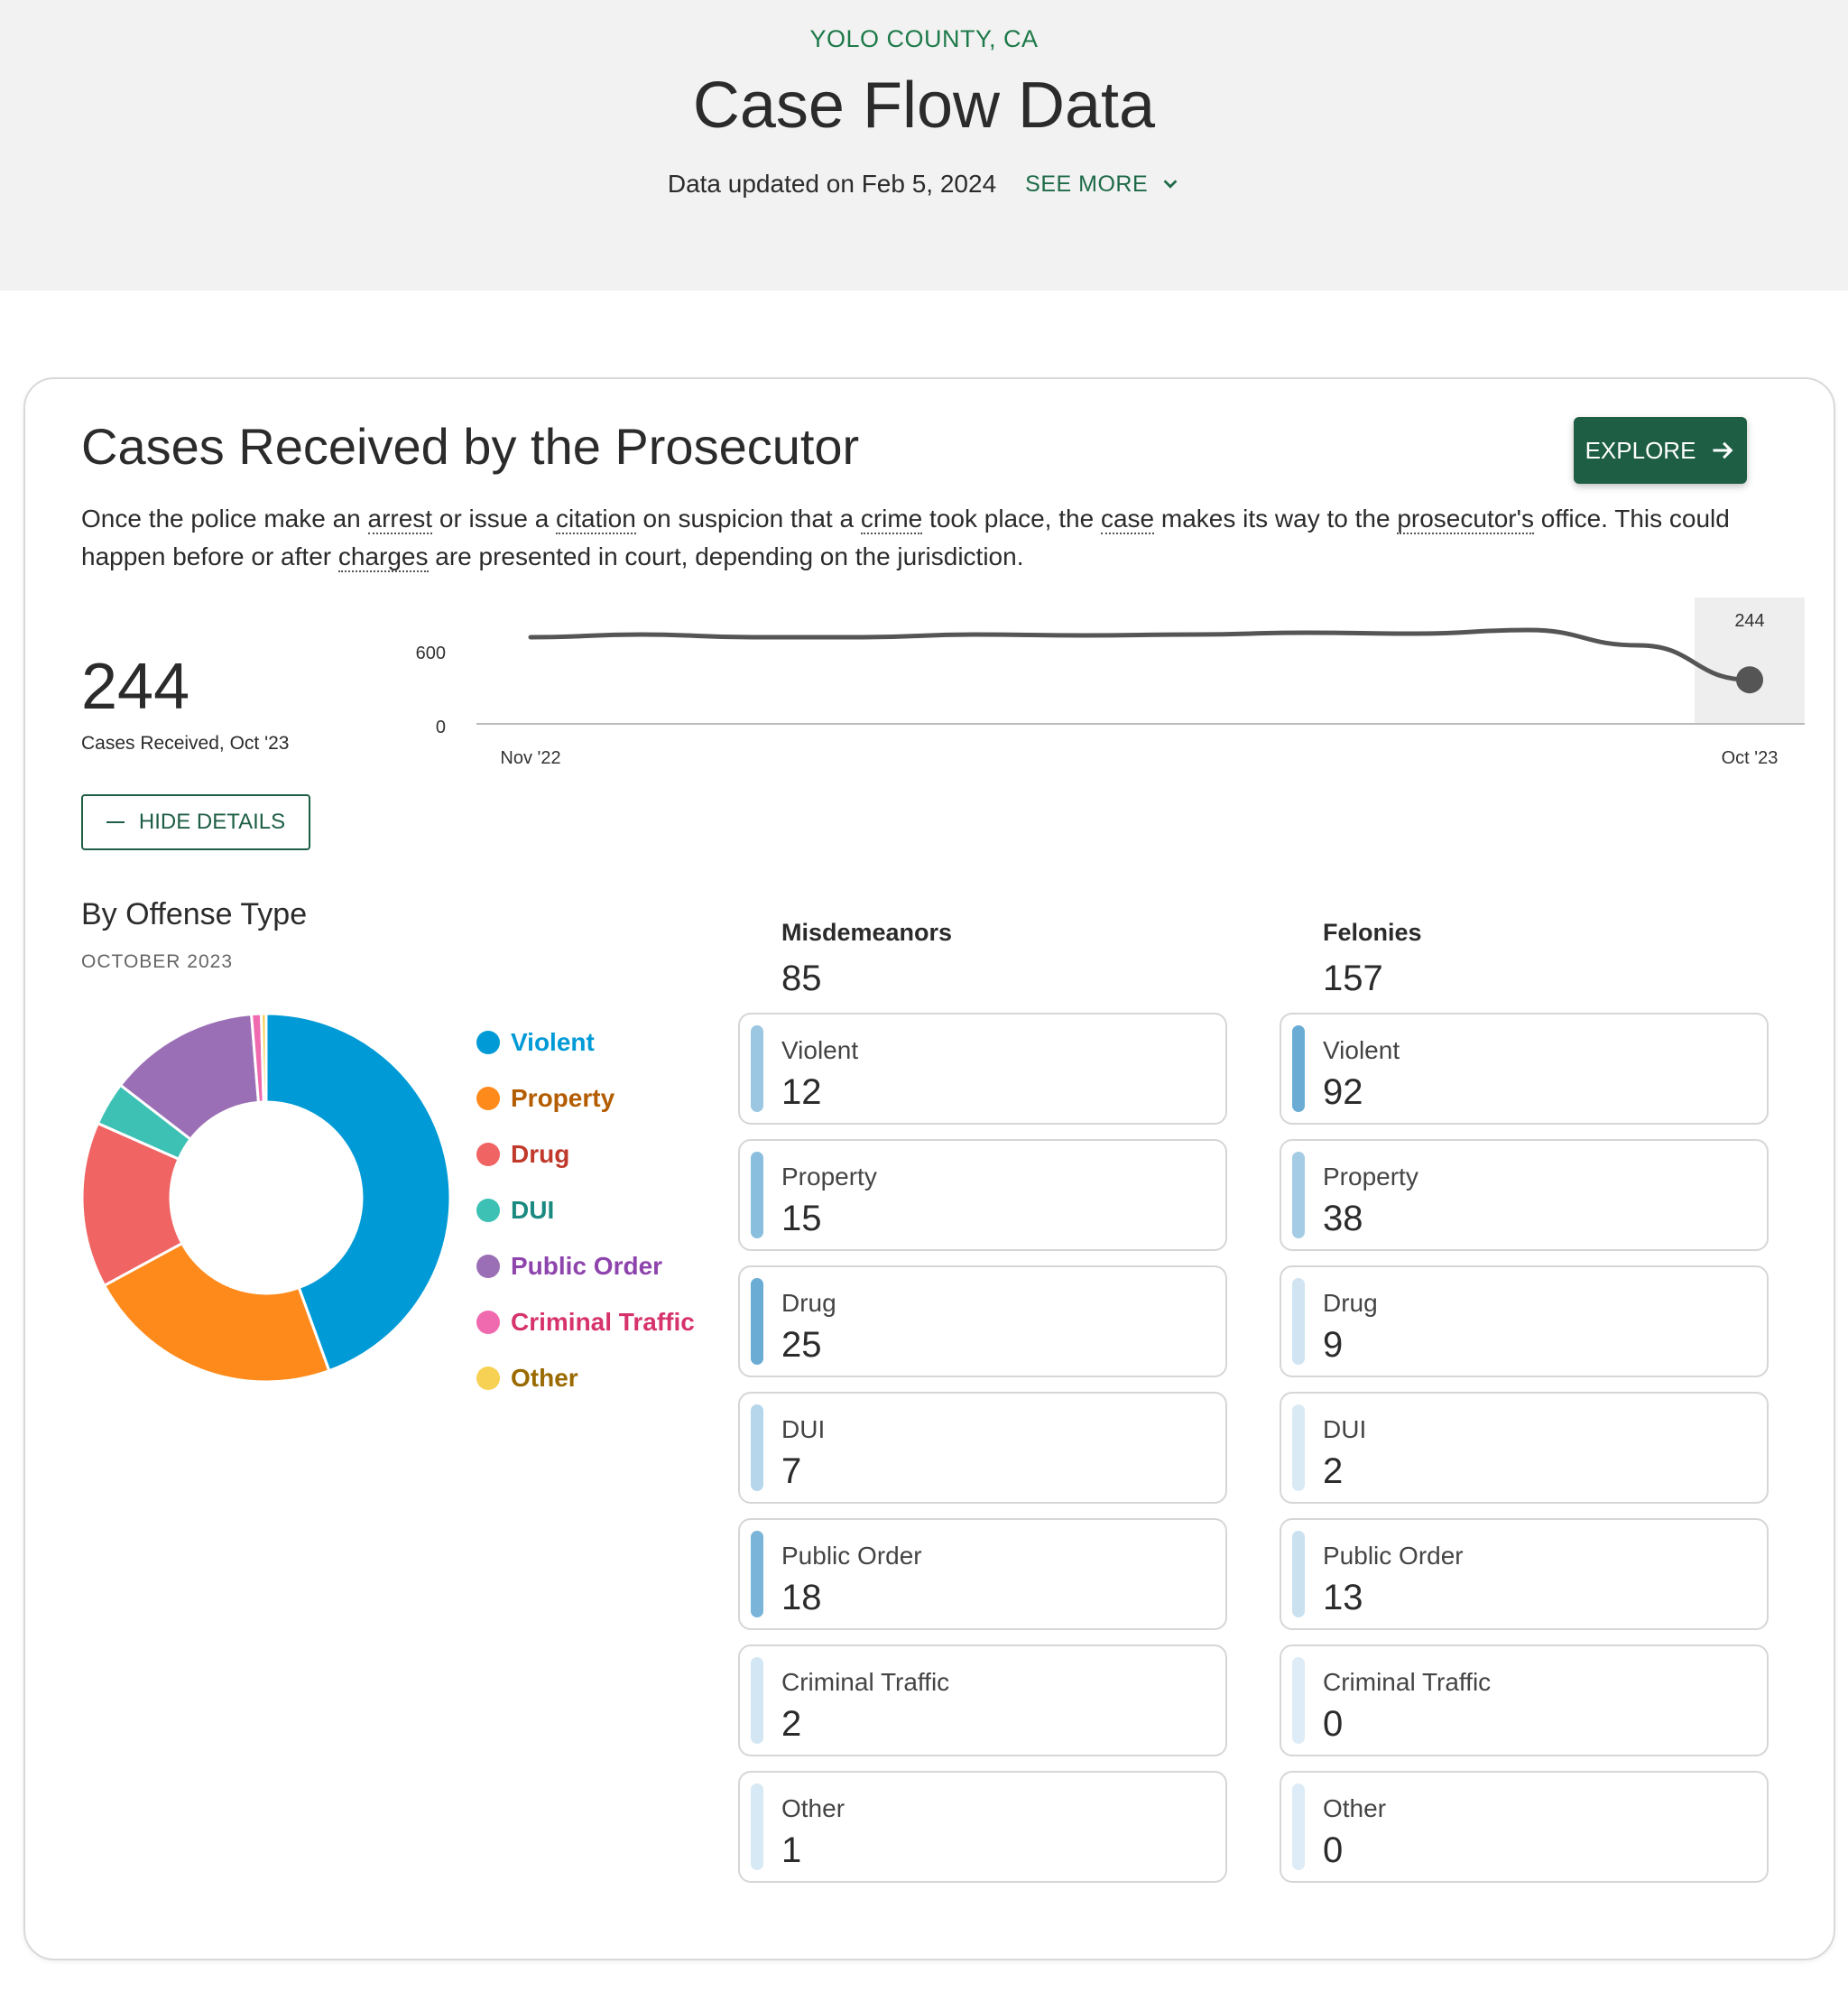  I want to click on legend-item: Other, so click(585, 1378).